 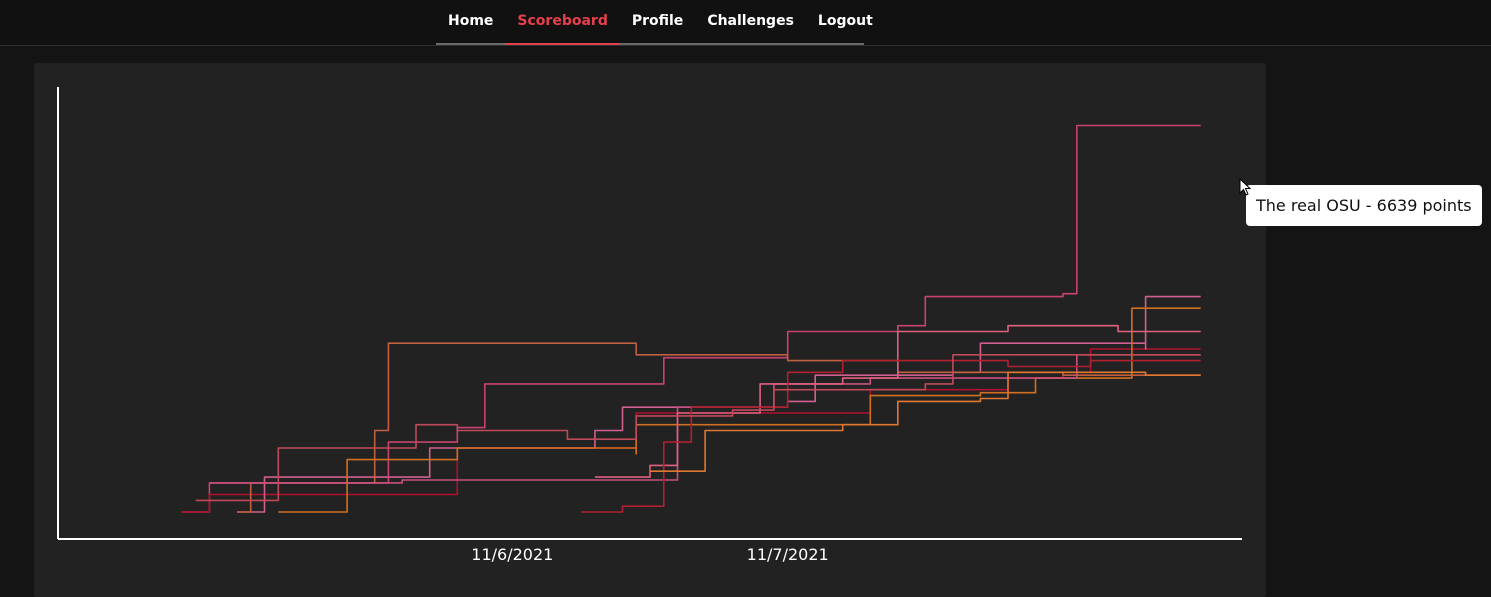 What do you see at coordinates (788, 554) in the screenshot?
I see `x-tick-label: 11/7/2021` at bounding box center [788, 554].